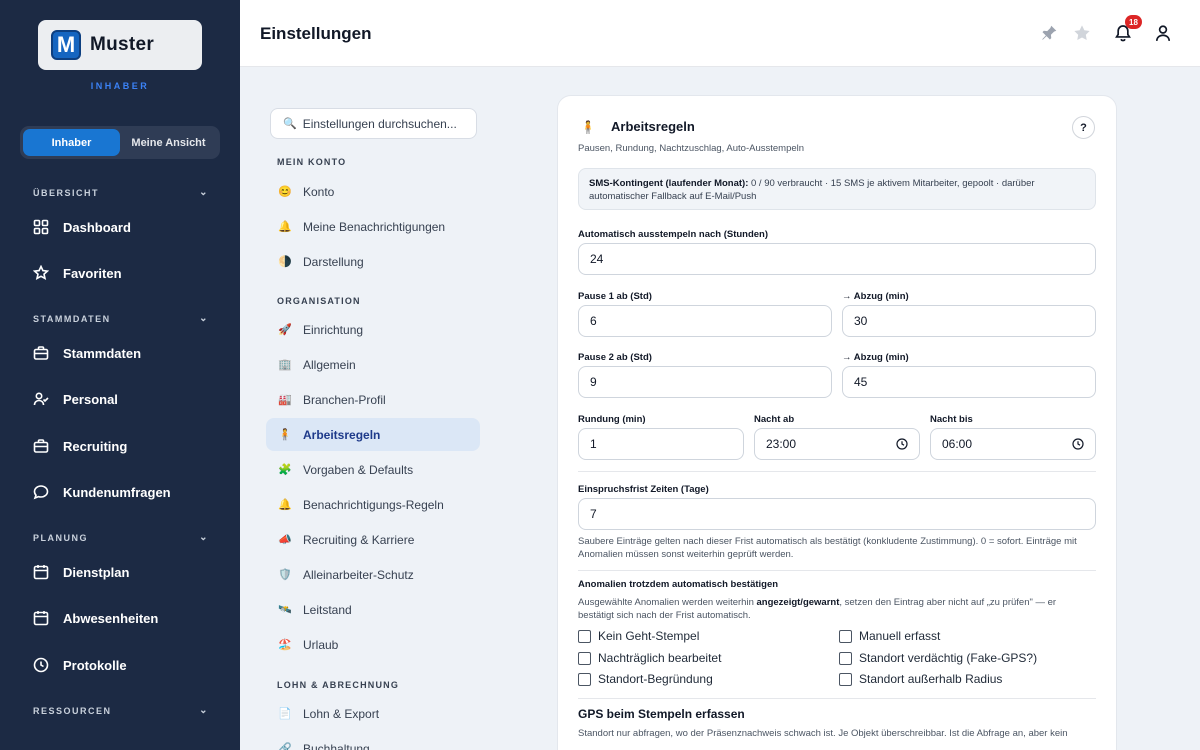 This screenshot has width=1200, height=750. Describe the element at coordinates (705, 382) in the screenshot. I see `pause2-input: 9` at that location.